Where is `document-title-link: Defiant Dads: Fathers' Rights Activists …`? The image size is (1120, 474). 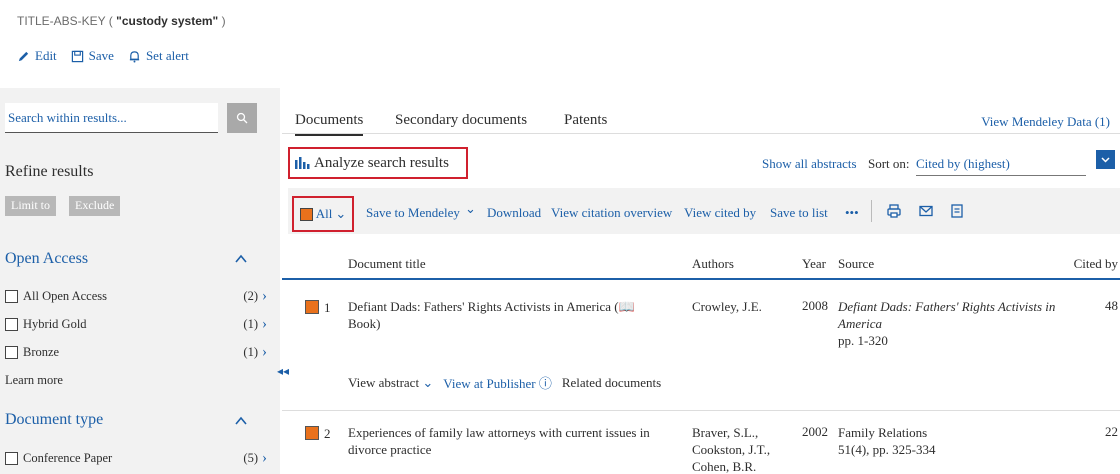
document-title-link: Defiant Dads: Fathers' Rights Activists … is located at coordinates (508, 315).